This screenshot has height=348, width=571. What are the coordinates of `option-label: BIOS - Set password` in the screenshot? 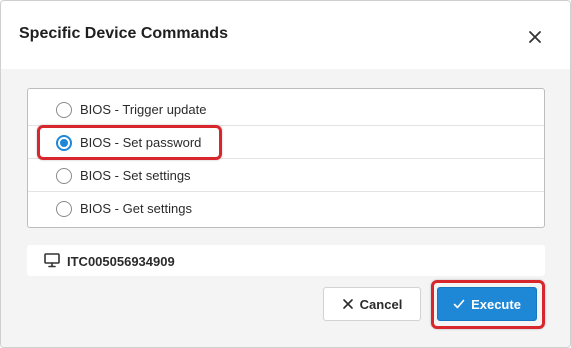 It's located at (141, 142).